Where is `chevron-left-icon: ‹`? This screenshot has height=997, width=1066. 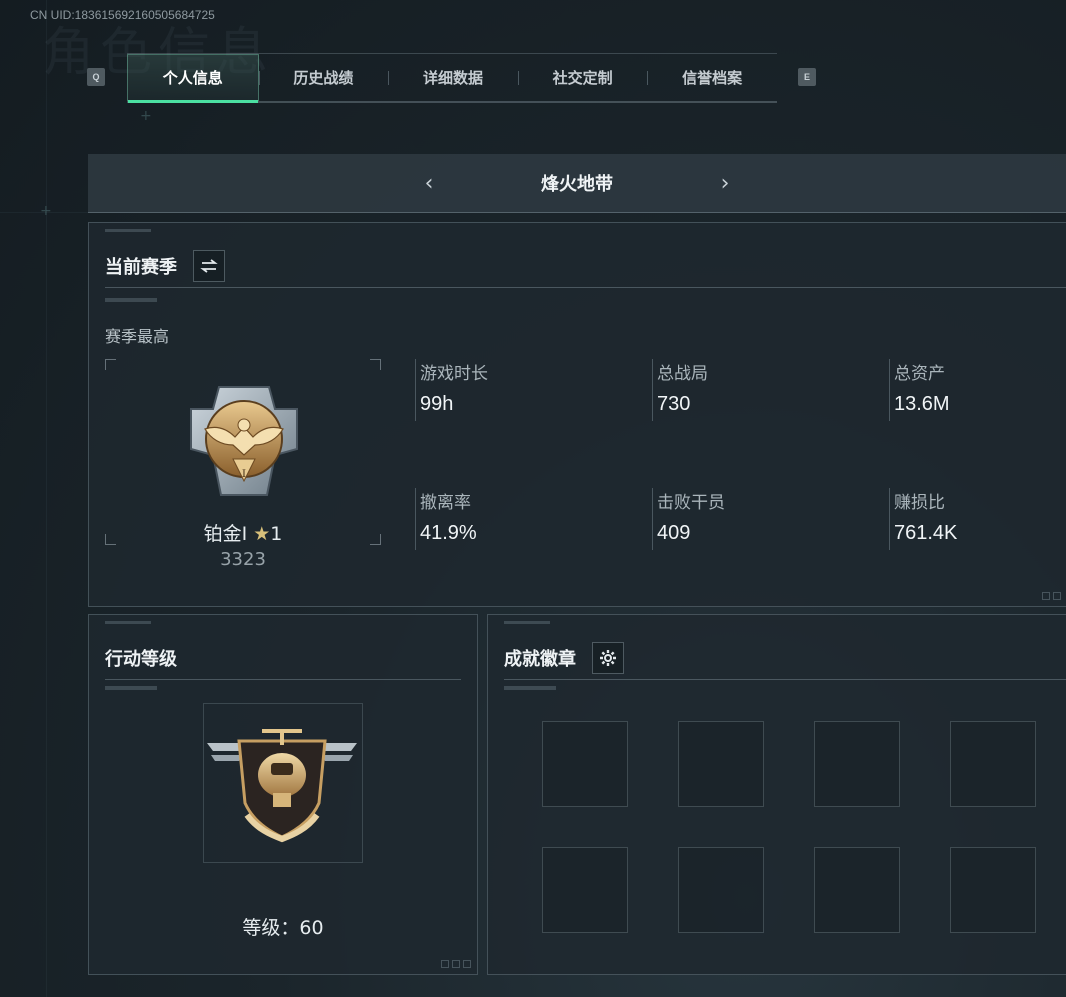 chevron-left-icon: ‹ is located at coordinates (429, 183).